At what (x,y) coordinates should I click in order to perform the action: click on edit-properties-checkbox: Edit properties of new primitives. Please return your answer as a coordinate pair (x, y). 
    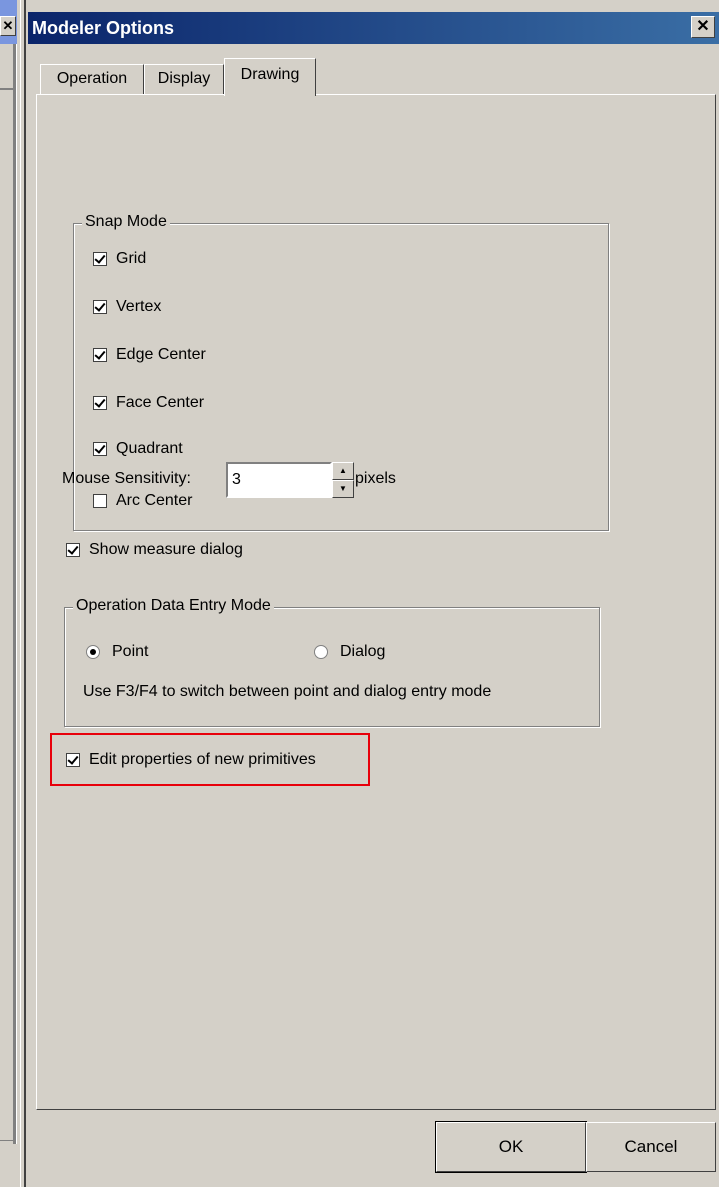
    Looking at the image, I should click on (191, 760).